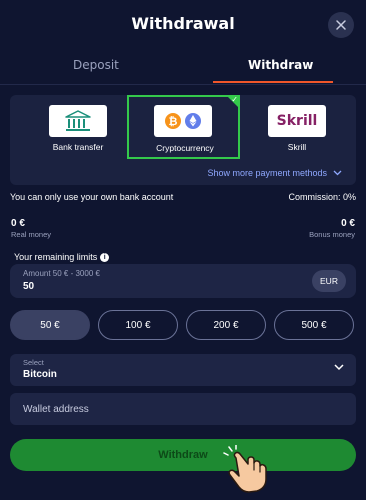  Describe the element at coordinates (96, 65) in the screenshot. I see `tab-deposit: Deposit` at that location.